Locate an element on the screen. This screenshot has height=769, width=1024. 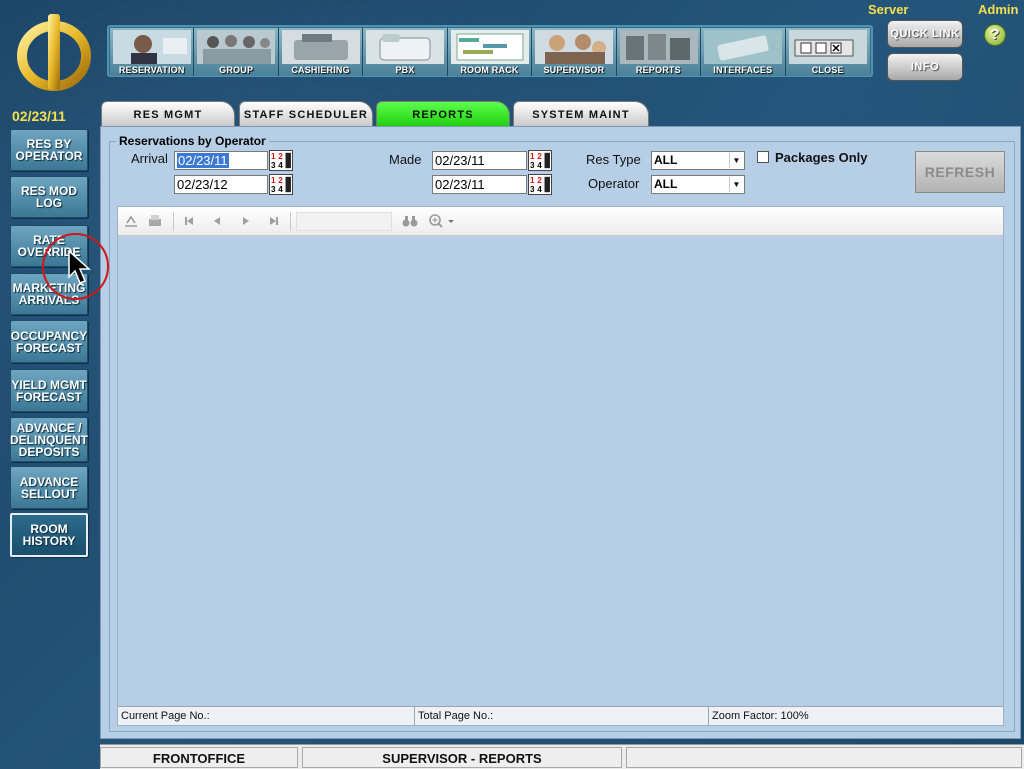
status-module: FRONTOFFICE is located at coordinates (199, 757).